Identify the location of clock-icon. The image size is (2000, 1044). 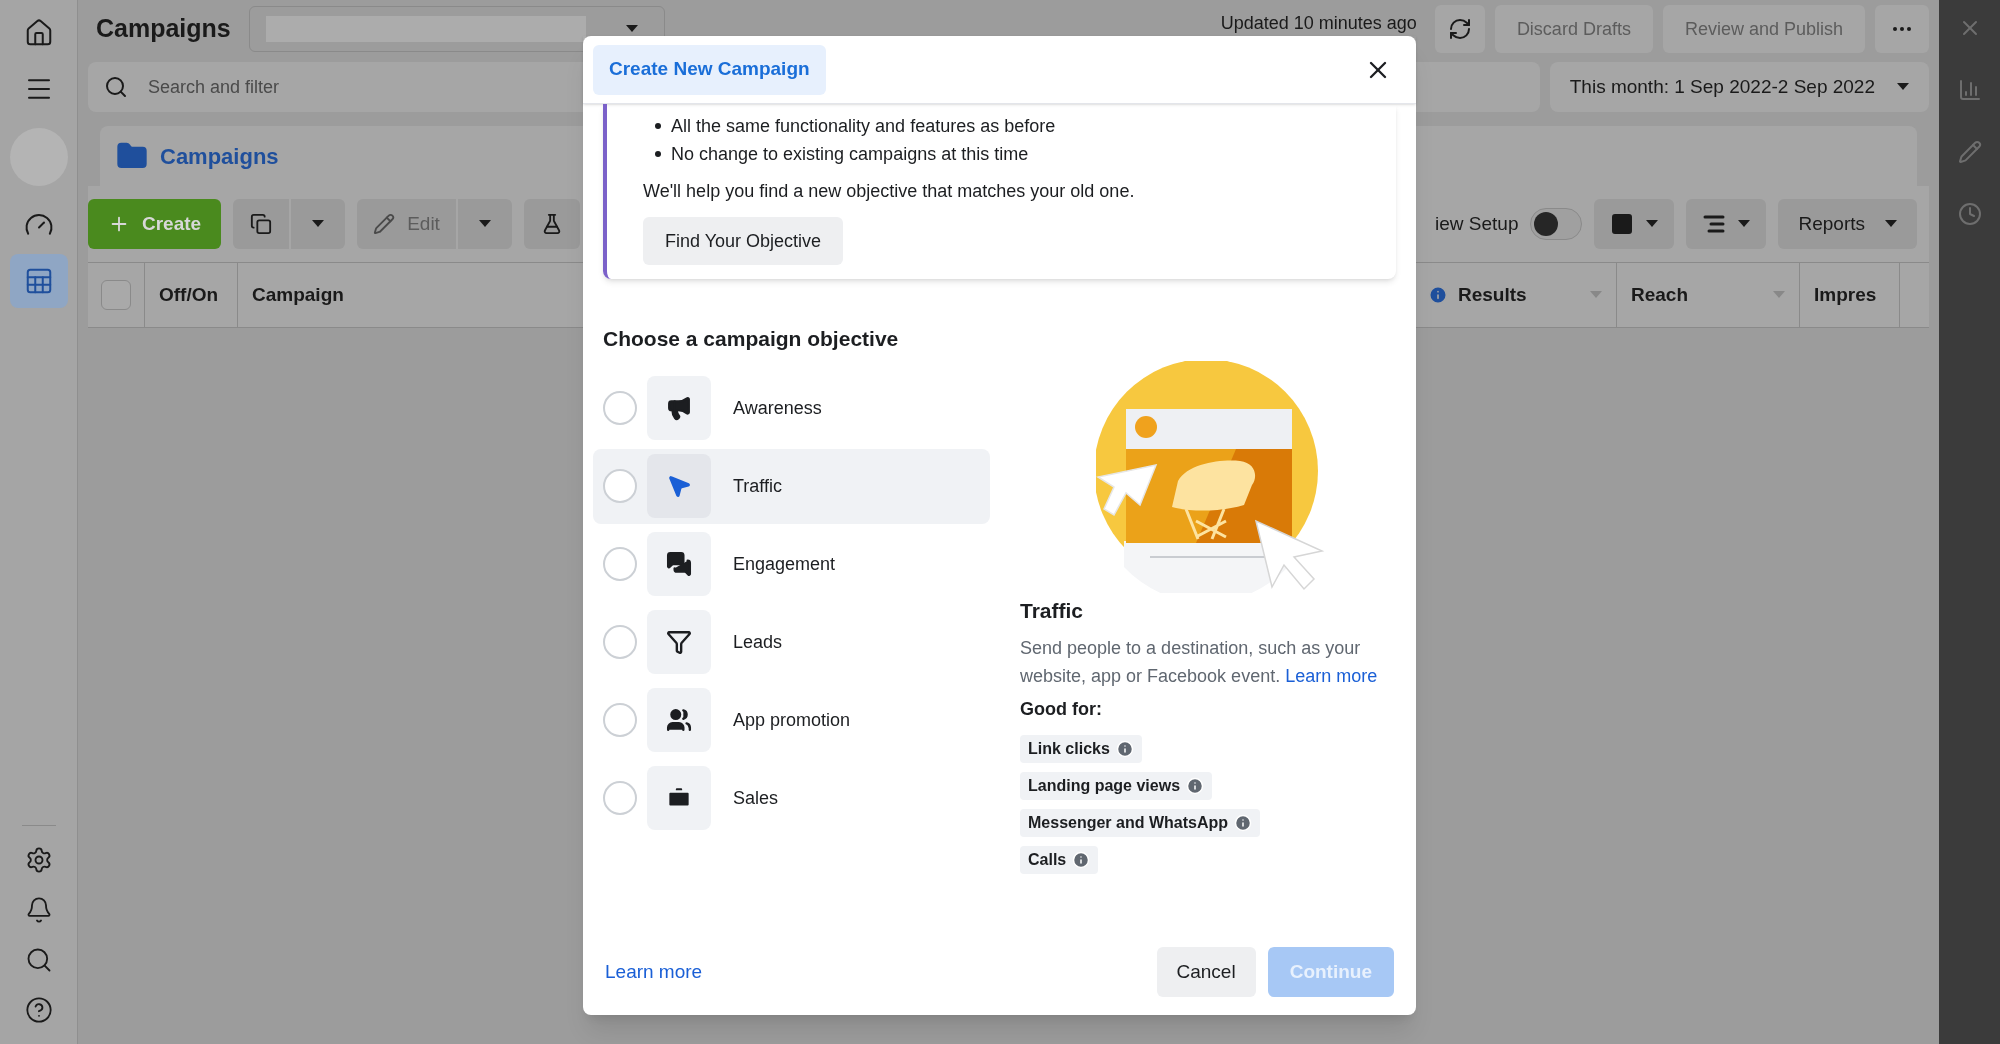
(1969, 214).